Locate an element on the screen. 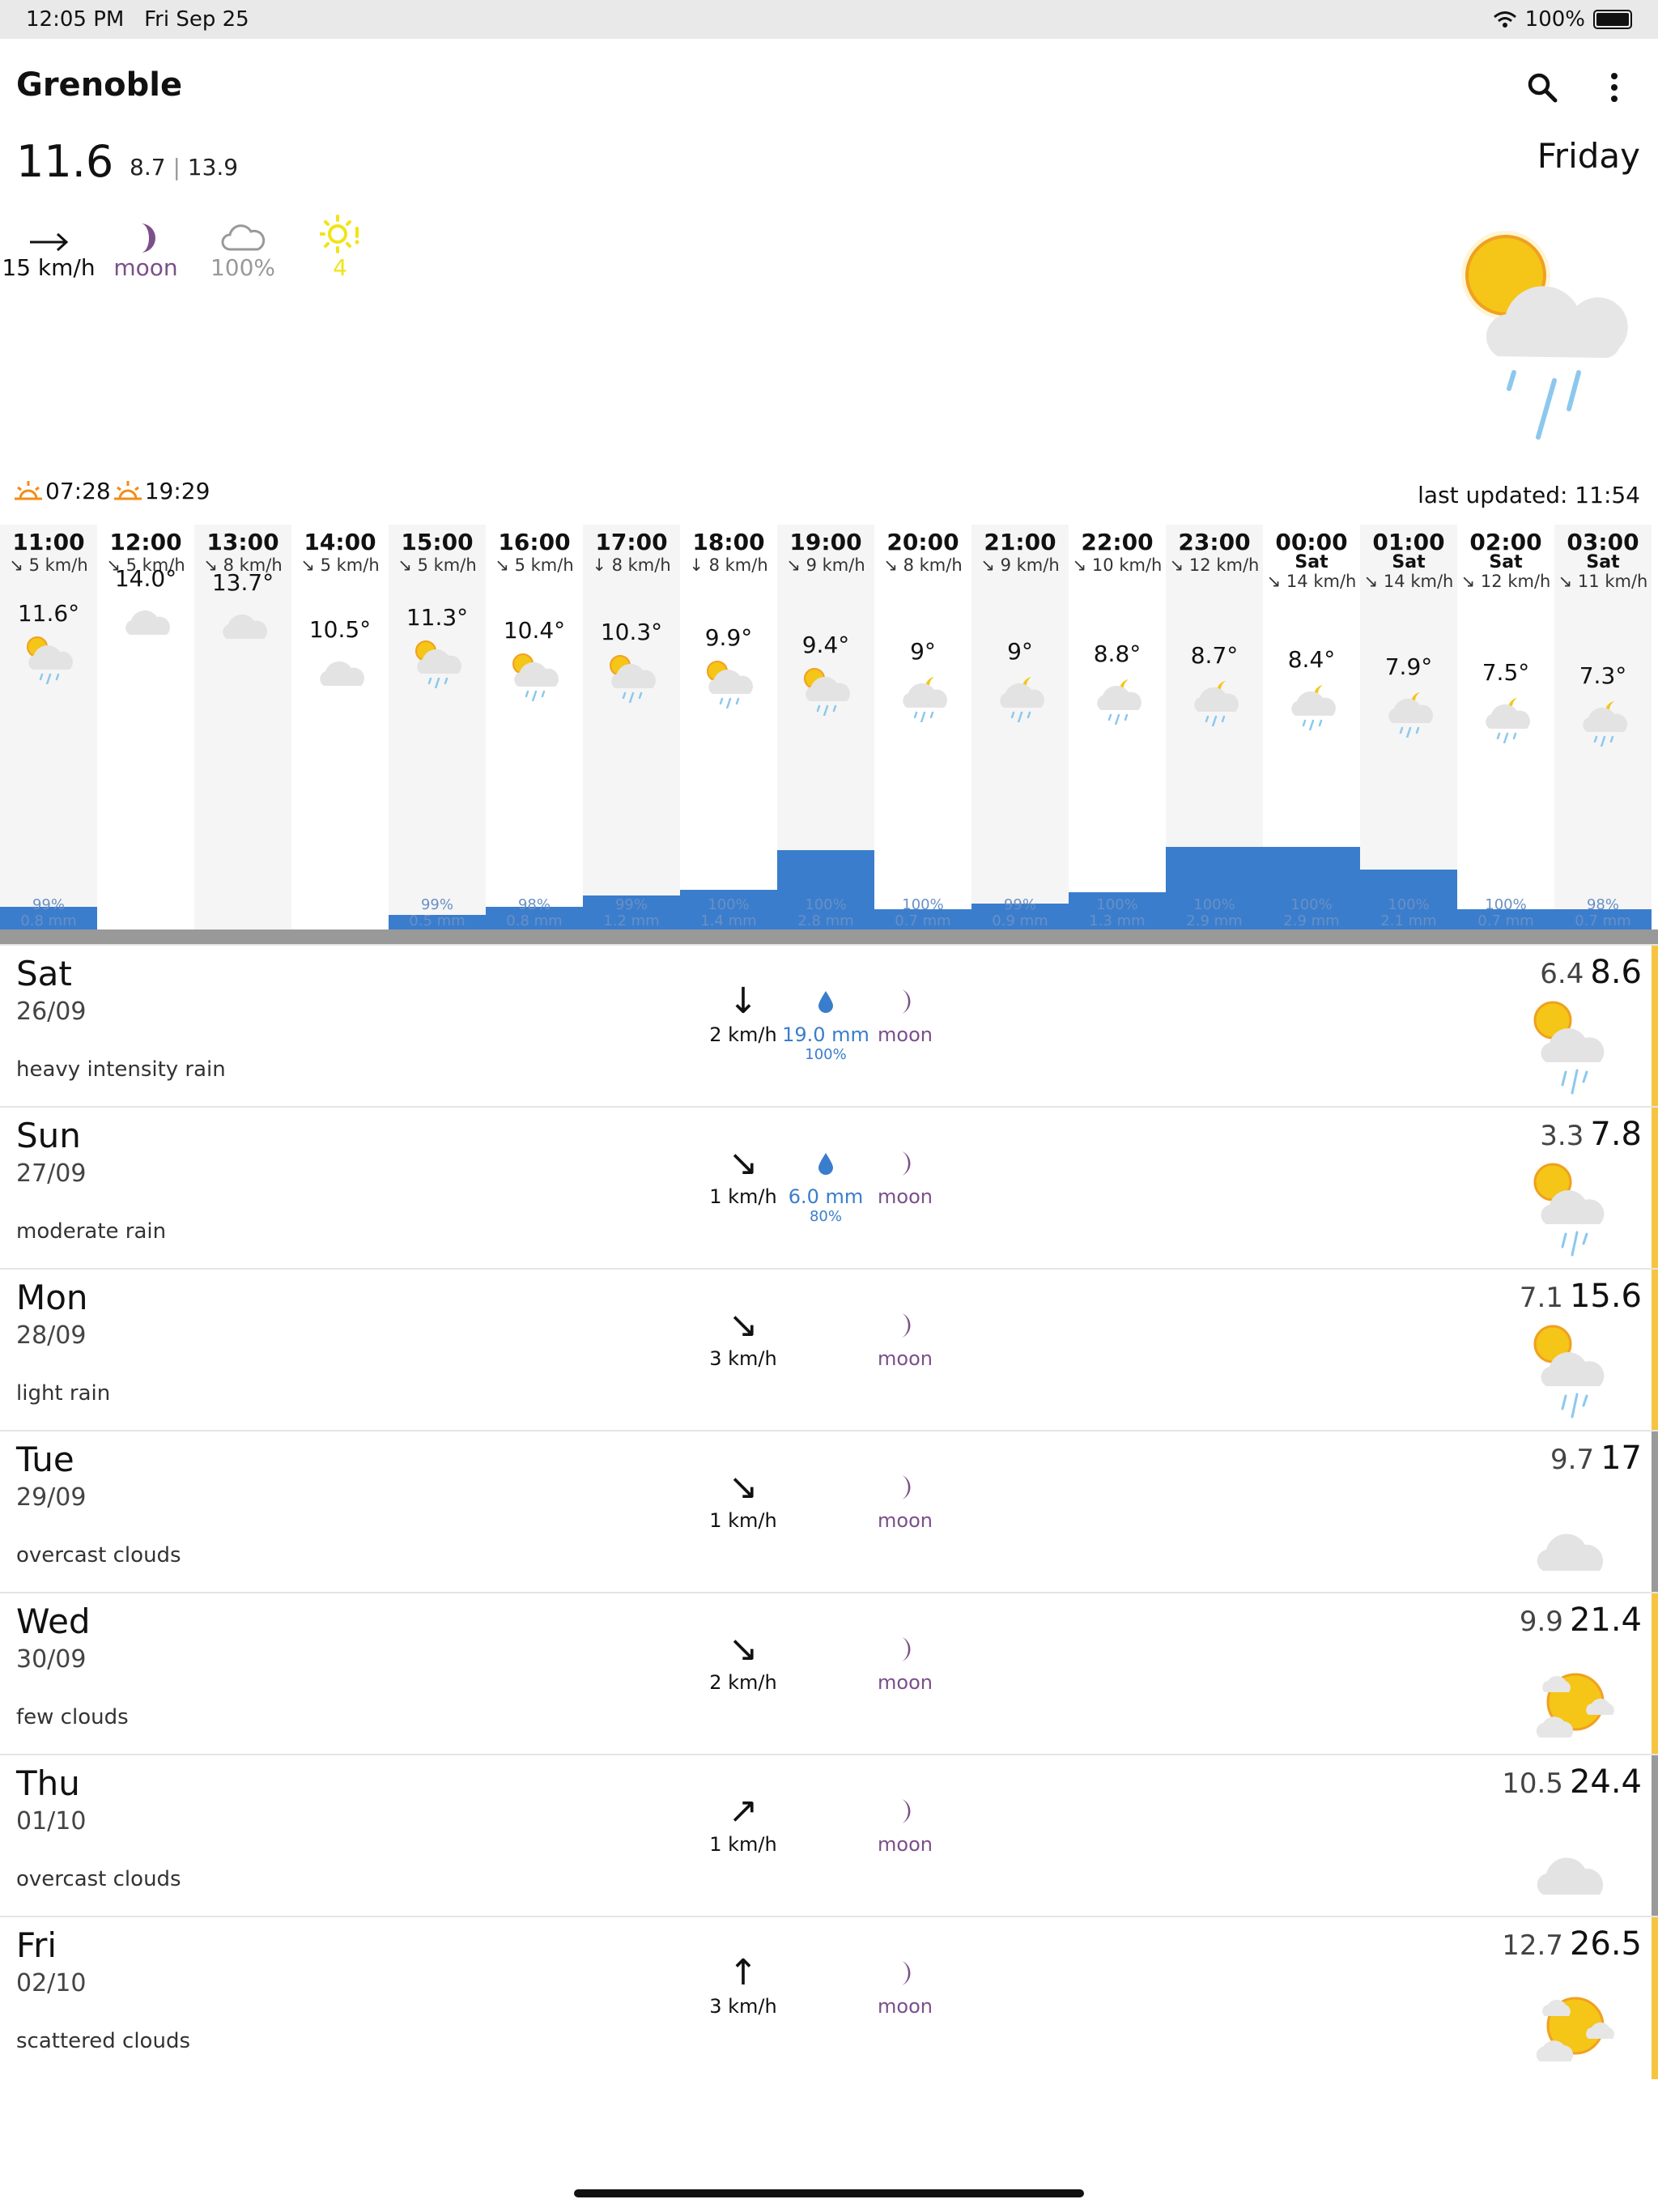 This screenshot has width=1658, height=2212. hourly-column: 11:00 ↘ 5 km/h 11.6° 99% 0.8 mm is located at coordinates (48, 727).